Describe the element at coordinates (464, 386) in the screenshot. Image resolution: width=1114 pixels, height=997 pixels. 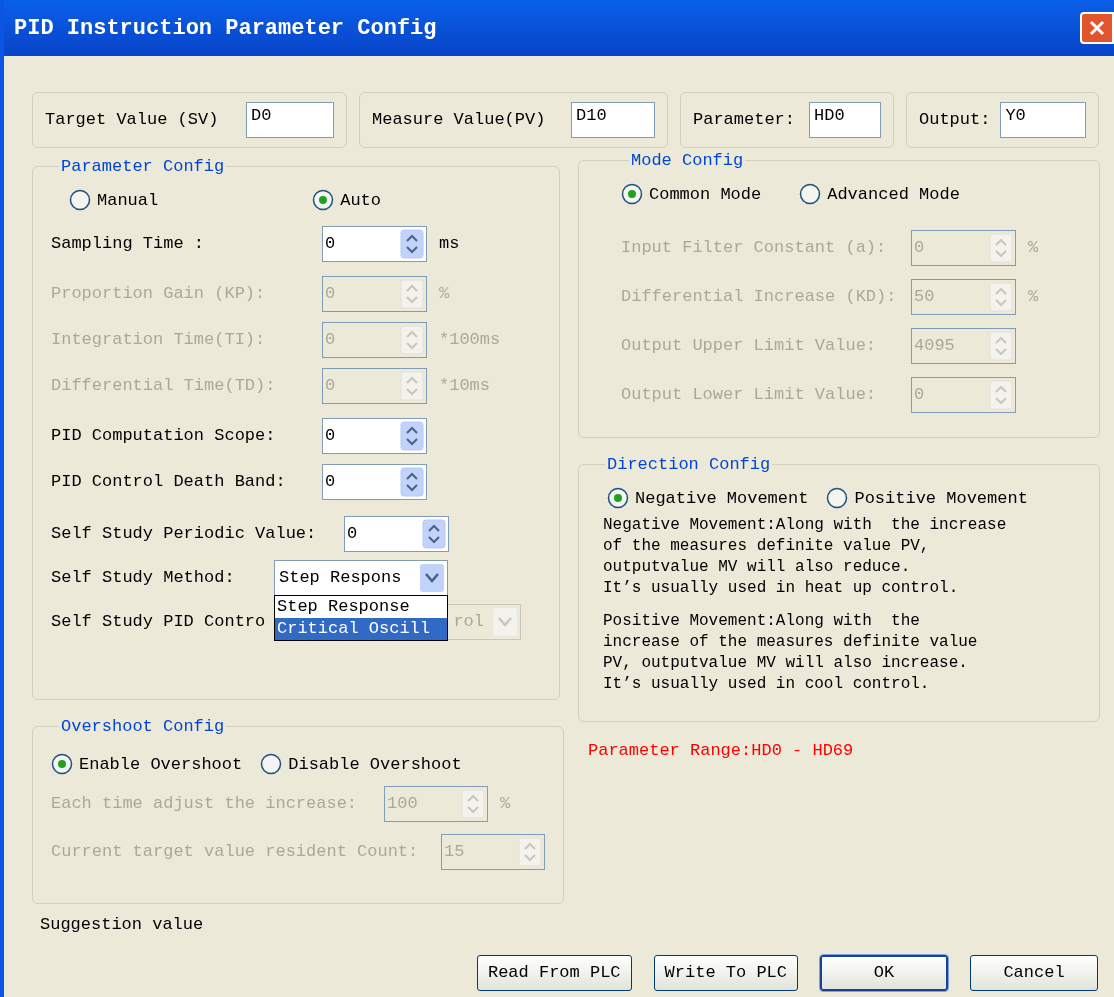
I see `unit-label: *10ms` at that location.